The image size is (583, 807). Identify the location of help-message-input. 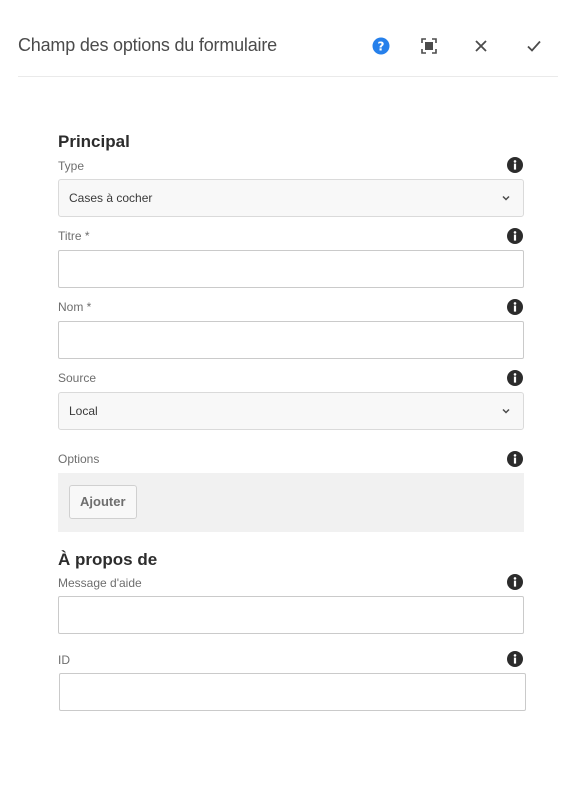
(291, 615).